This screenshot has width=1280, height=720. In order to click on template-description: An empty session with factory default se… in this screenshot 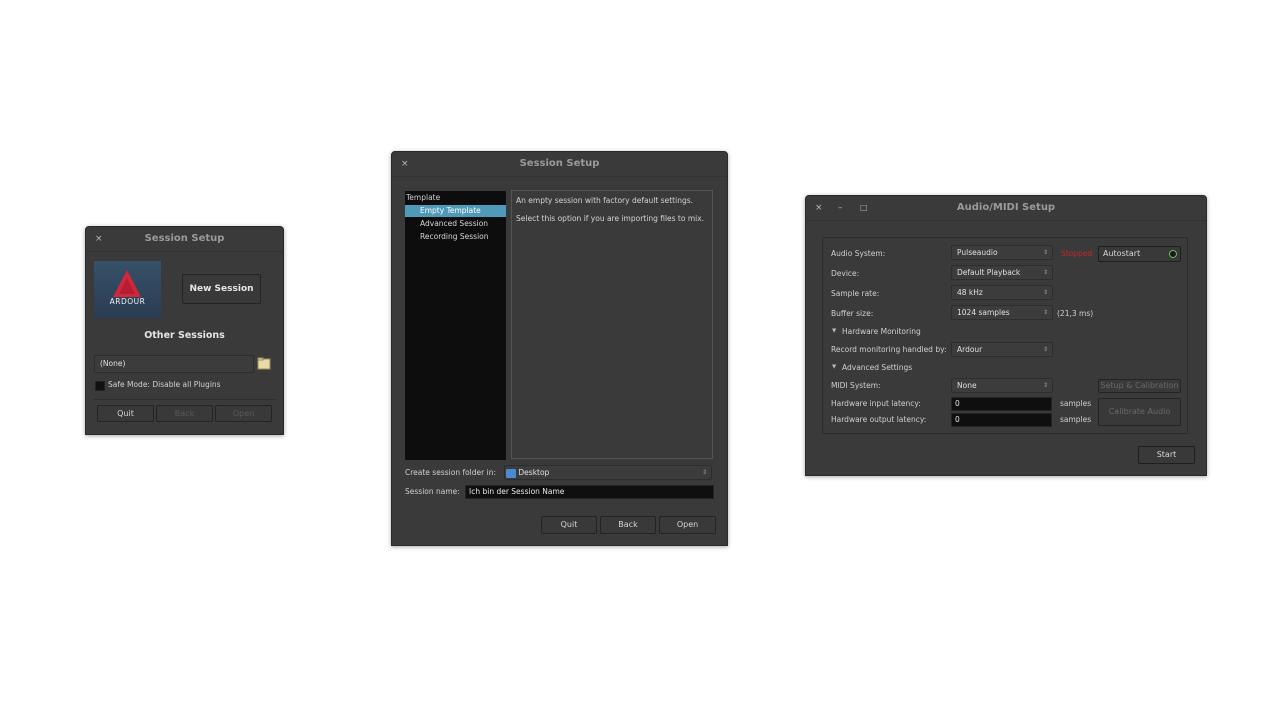, I will do `click(612, 324)`.